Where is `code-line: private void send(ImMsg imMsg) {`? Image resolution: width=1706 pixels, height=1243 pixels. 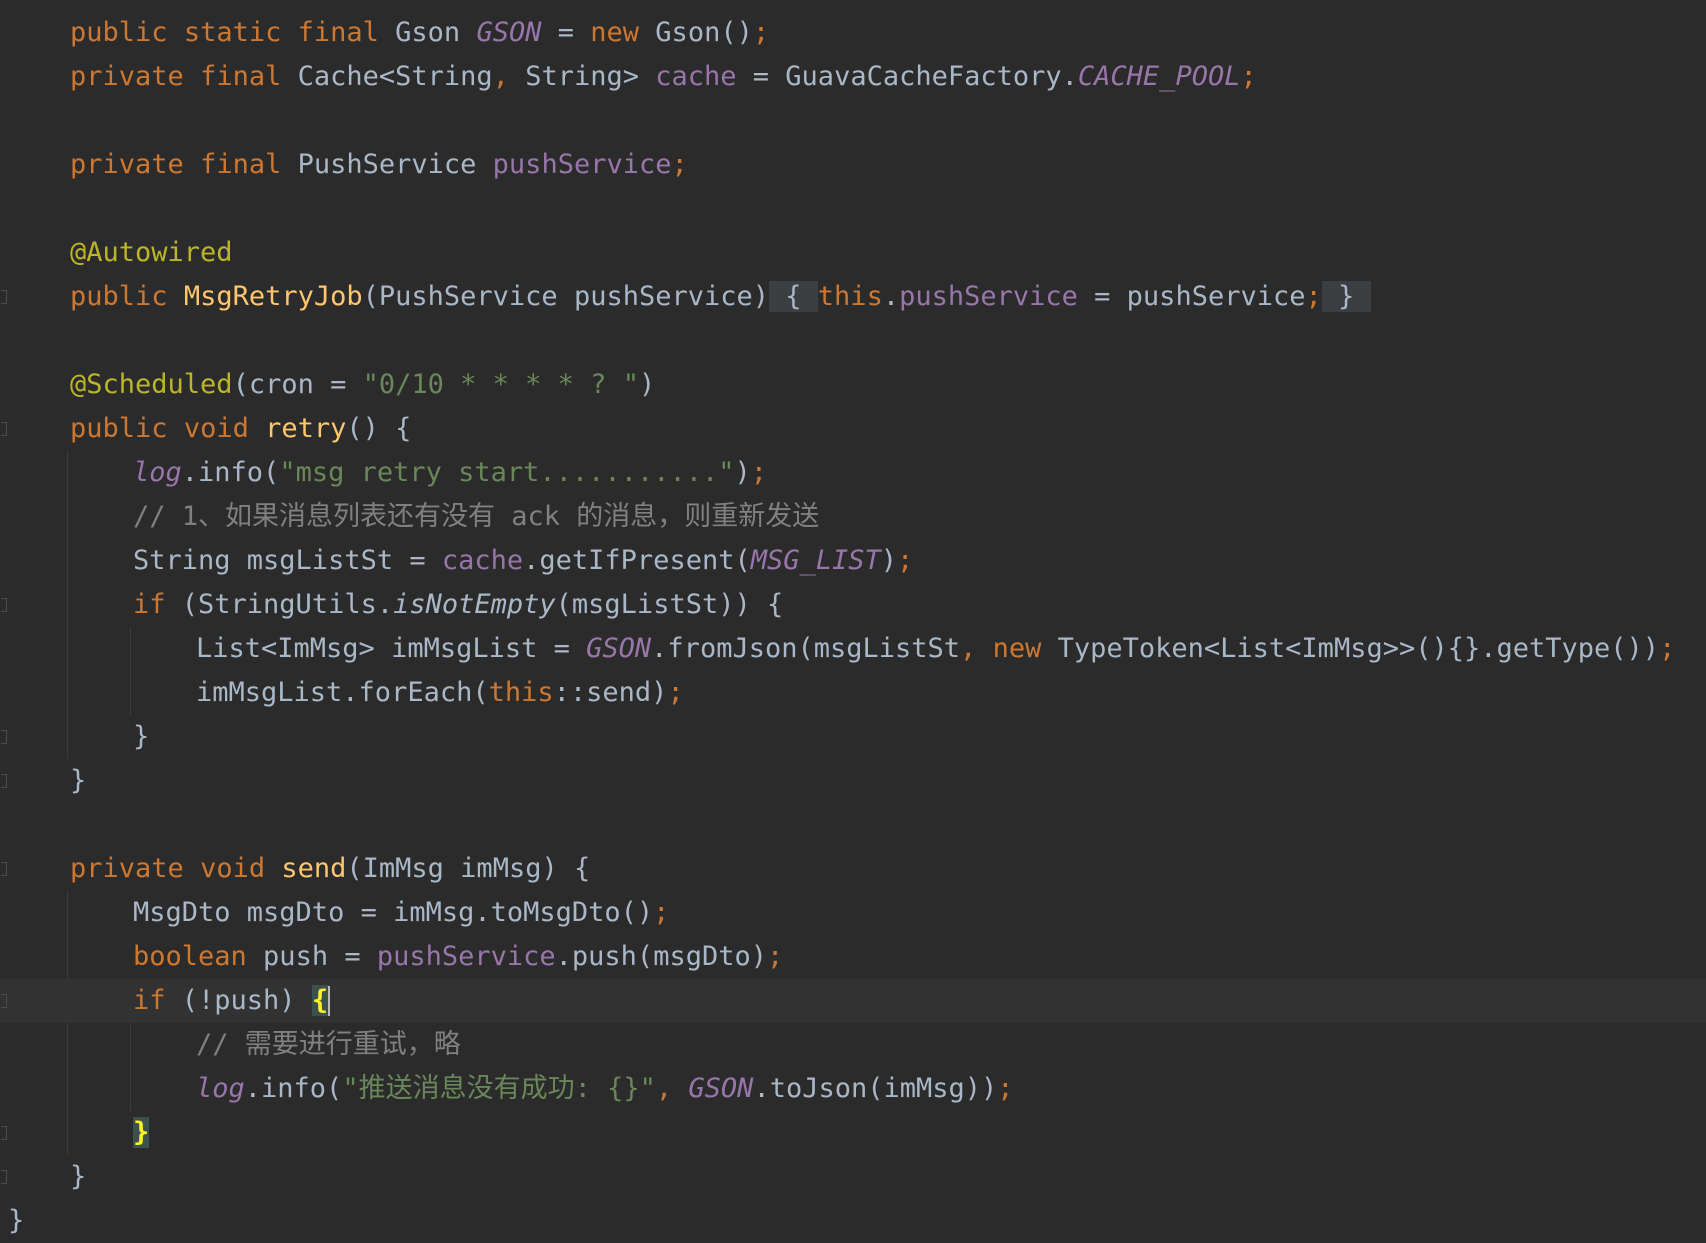 code-line: private void send(ImMsg imMsg) { is located at coordinates (853, 869).